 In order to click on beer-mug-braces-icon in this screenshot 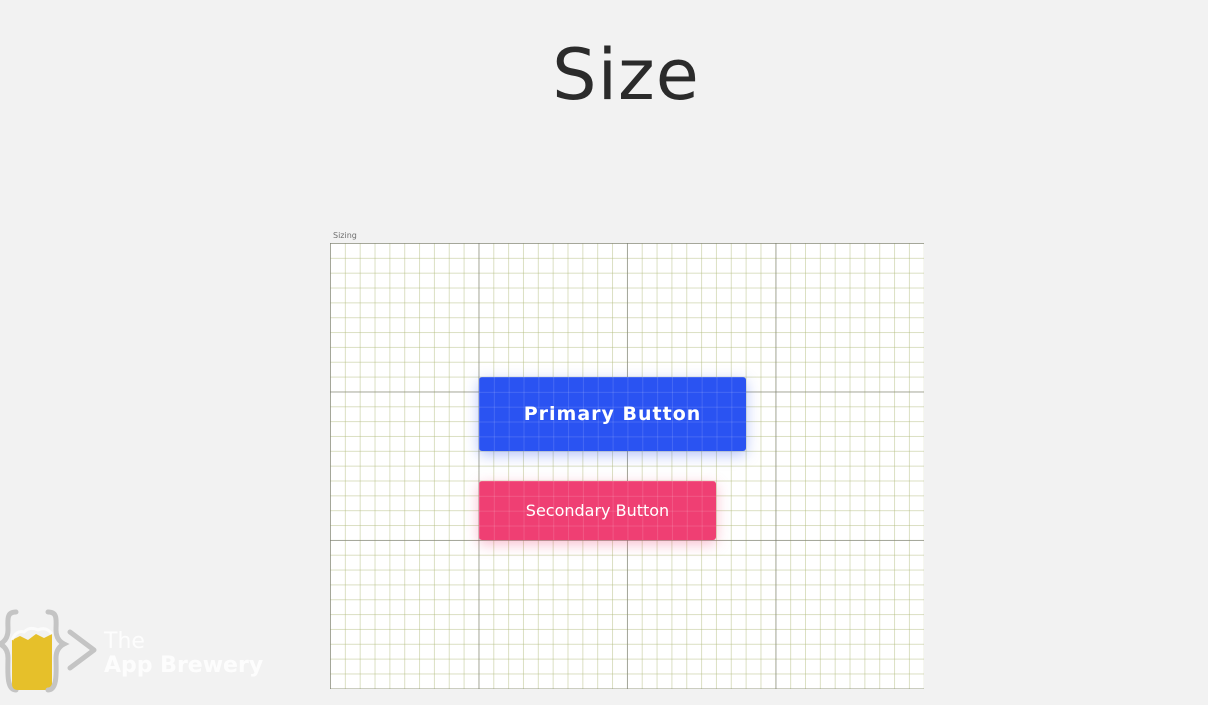, I will do `click(48, 651)`.